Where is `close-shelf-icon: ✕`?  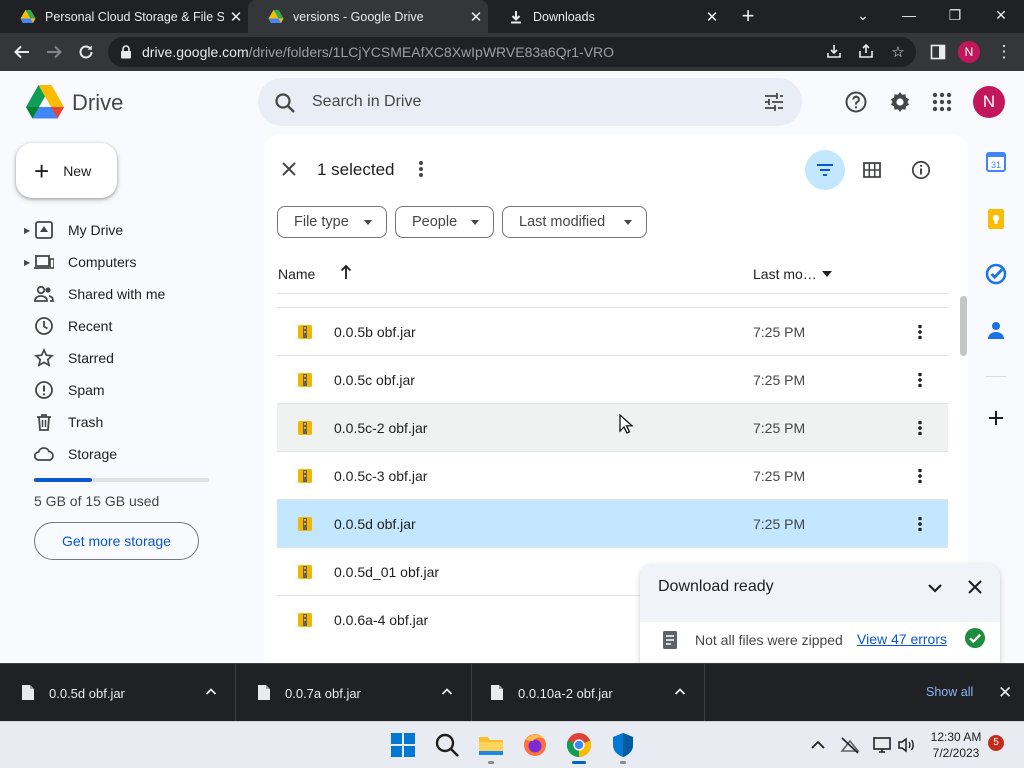
close-shelf-icon: ✕ is located at coordinates (1005, 693).